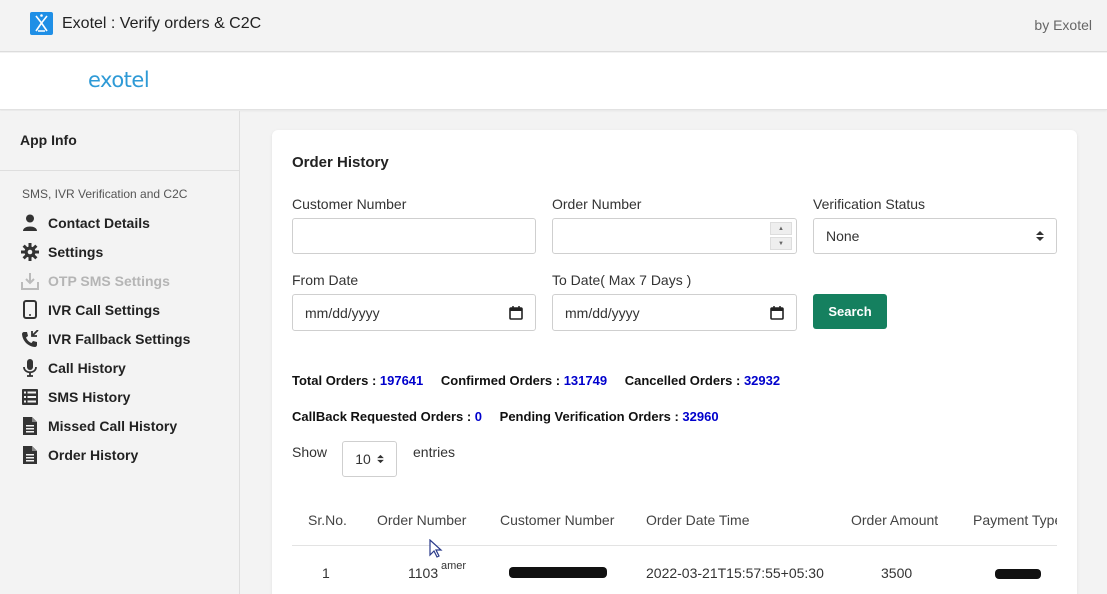  What do you see at coordinates (325, 280) in the screenshot?
I see `from-date-label: From Date` at bounding box center [325, 280].